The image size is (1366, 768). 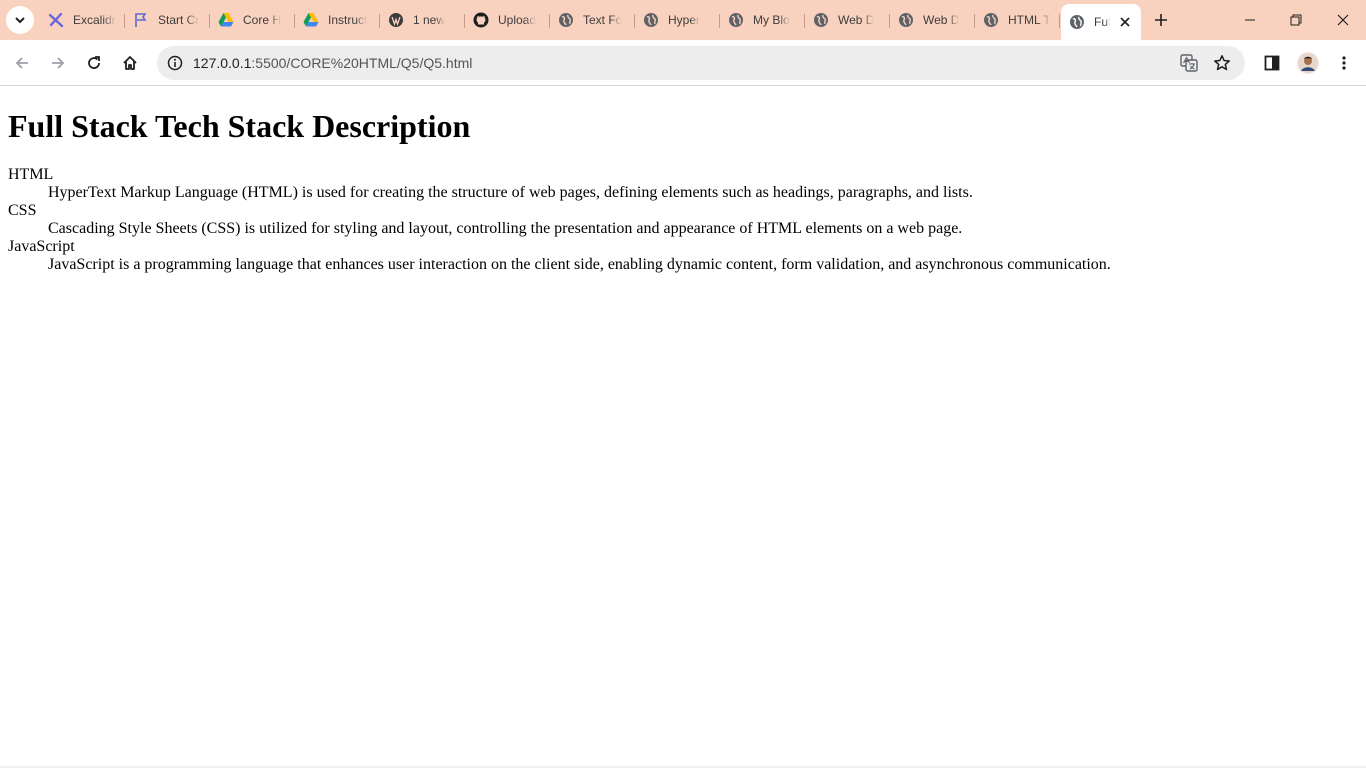 I want to click on restore-icon, so click(x=1296, y=20).